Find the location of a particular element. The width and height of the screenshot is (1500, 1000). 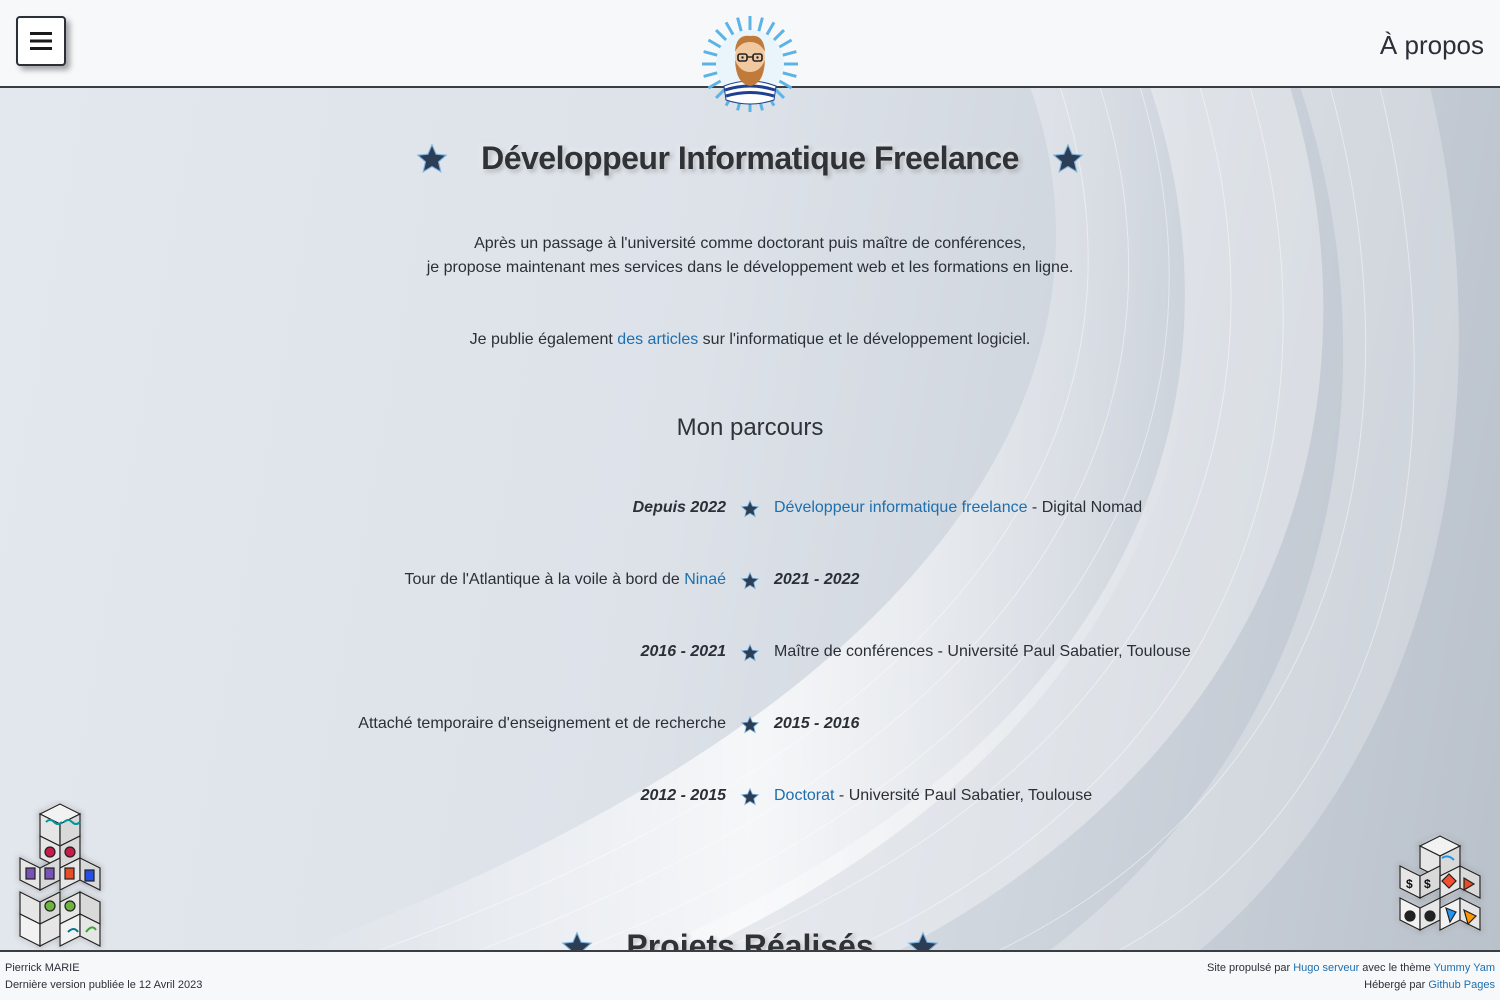

timeline-year: 2012 - 2015 is located at coordinates (683, 795).